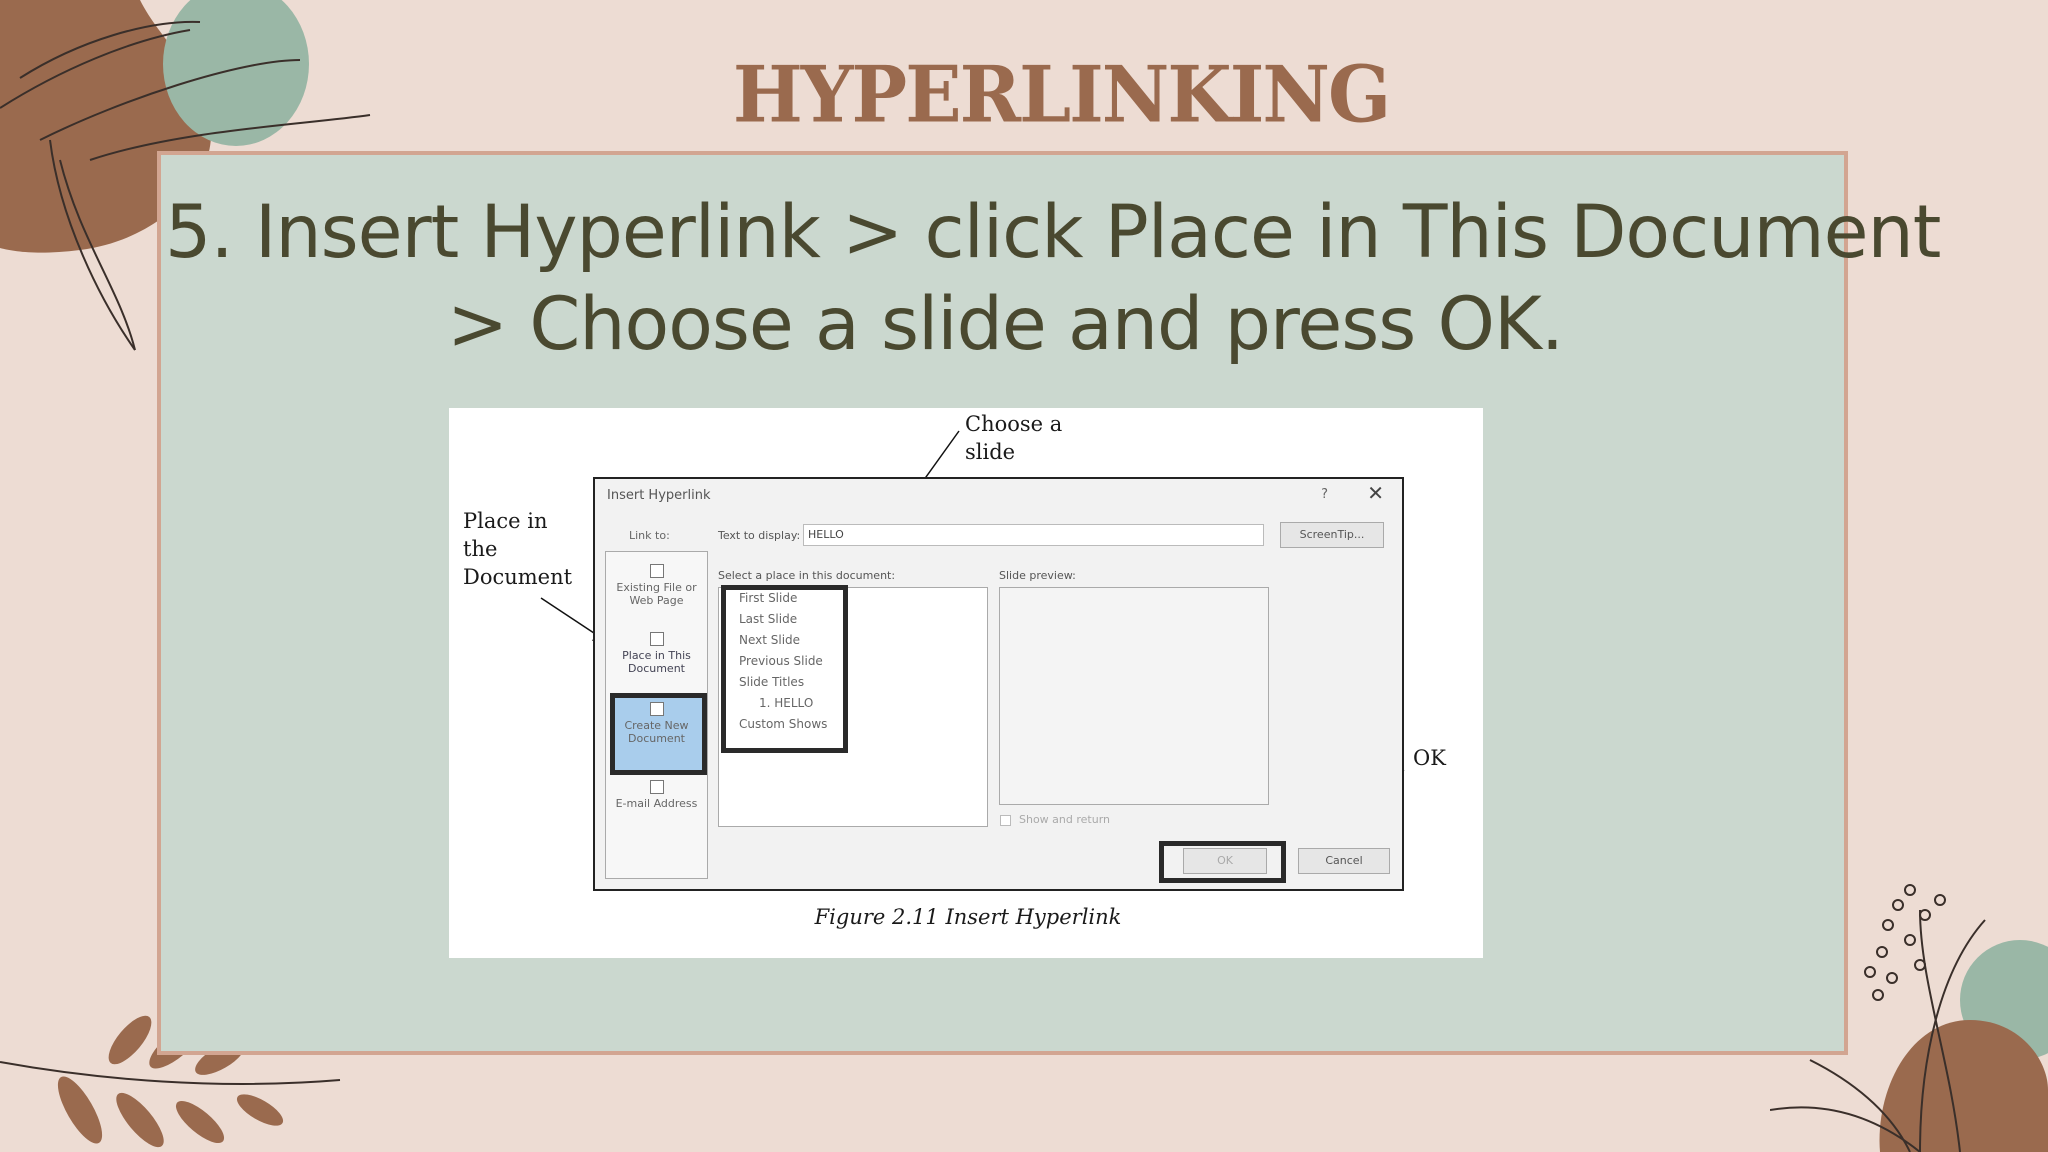 The image size is (2048, 1152). What do you see at coordinates (1375, 493) in the screenshot?
I see `close-icon: ✕` at bounding box center [1375, 493].